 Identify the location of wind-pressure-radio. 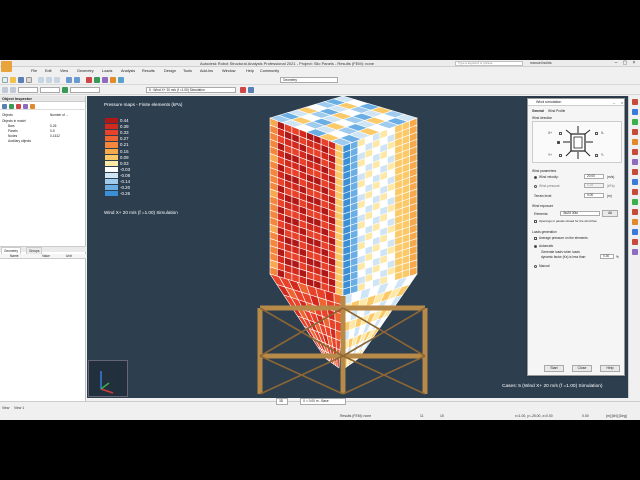
(535, 186).